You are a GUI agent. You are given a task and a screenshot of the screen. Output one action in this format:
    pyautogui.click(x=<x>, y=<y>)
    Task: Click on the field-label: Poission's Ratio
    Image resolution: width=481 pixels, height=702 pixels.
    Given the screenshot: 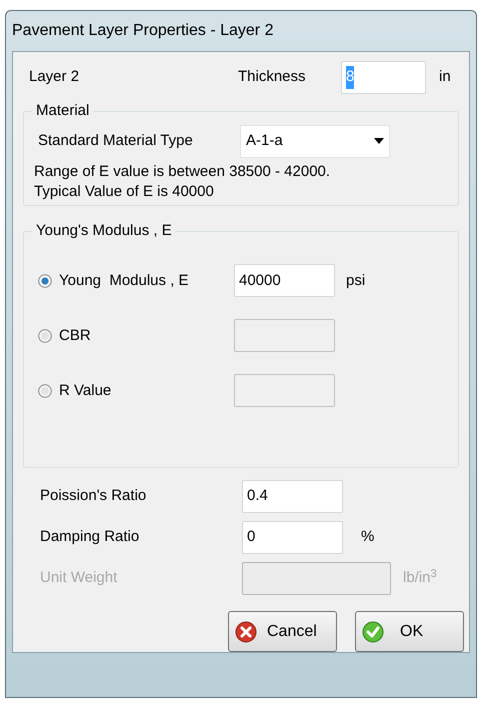 What is the action you would take?
    pyautogui.click(x=94, y=496)
    